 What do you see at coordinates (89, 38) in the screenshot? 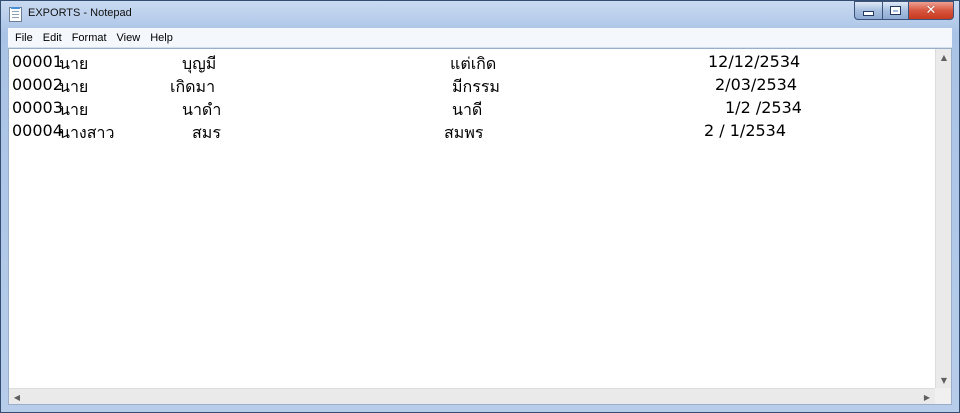
I see `menu-format: Format` at bounding box center [89, 38].